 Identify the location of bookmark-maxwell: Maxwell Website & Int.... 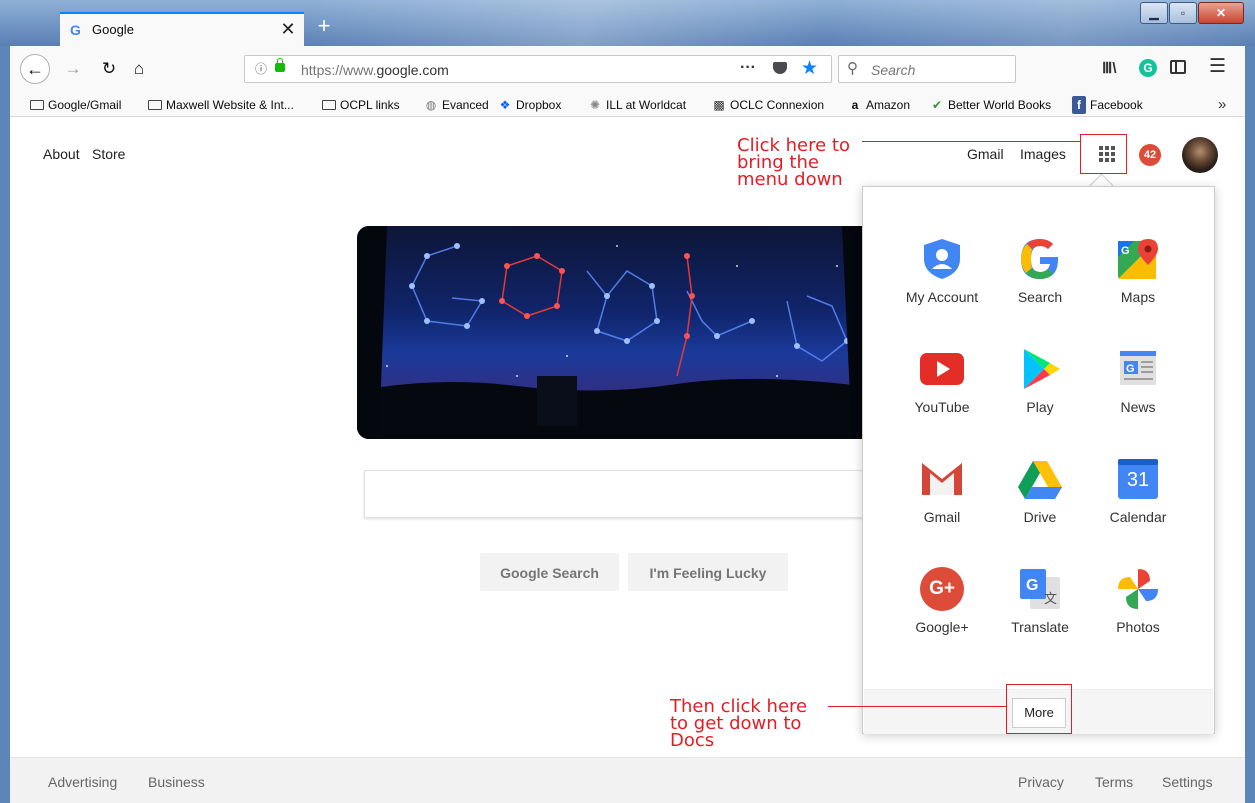
(221, 105).